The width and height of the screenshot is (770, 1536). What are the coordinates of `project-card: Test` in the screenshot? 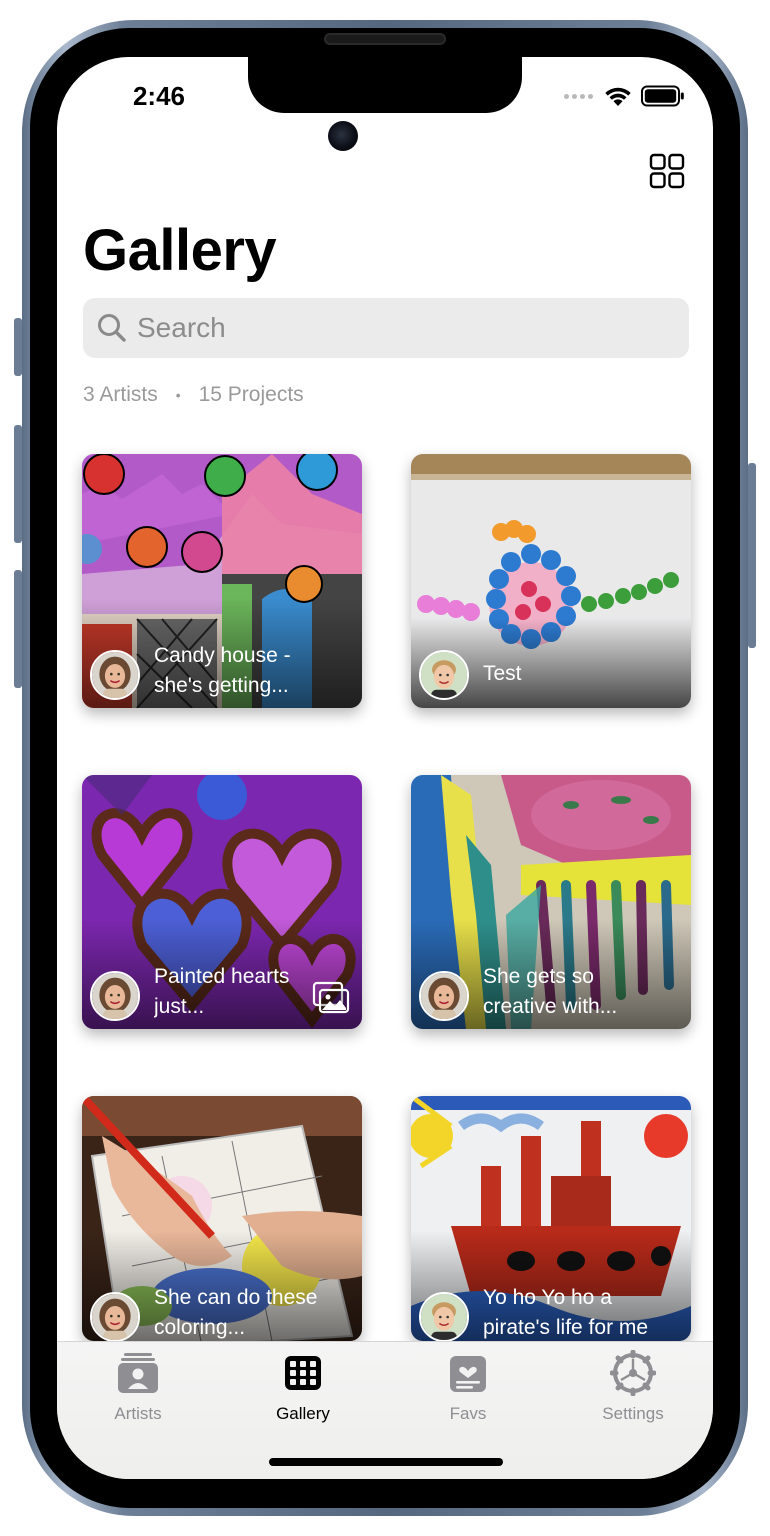 It's located at (551, 581).